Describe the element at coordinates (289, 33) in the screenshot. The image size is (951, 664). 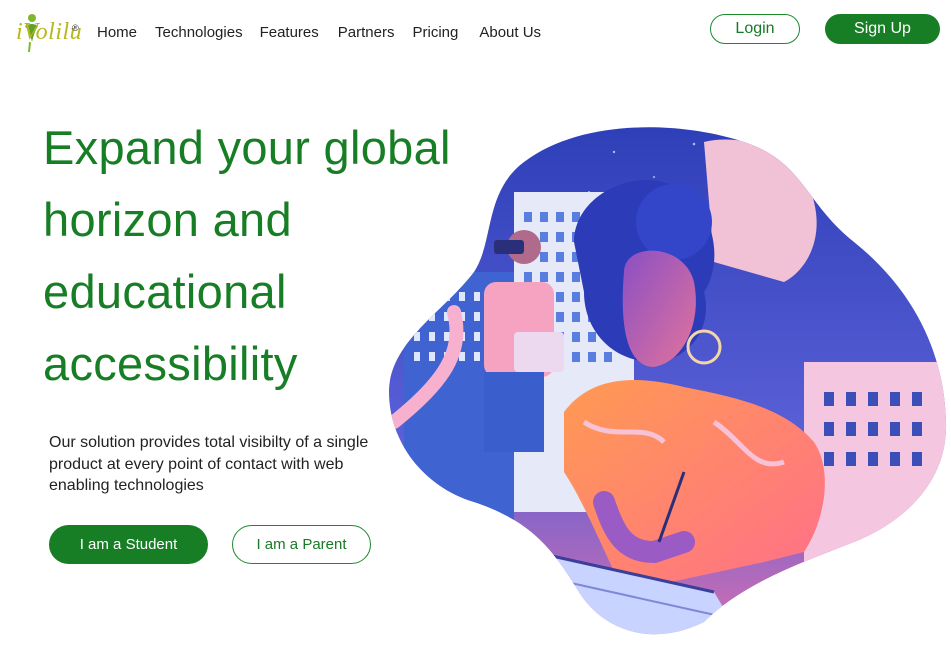
I see `nav-features: Features` at that location.